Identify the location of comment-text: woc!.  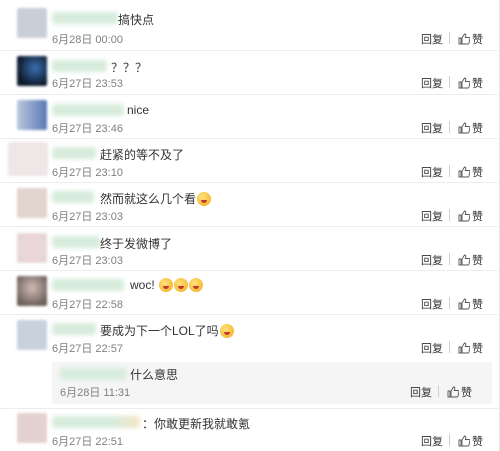
(167, 285).